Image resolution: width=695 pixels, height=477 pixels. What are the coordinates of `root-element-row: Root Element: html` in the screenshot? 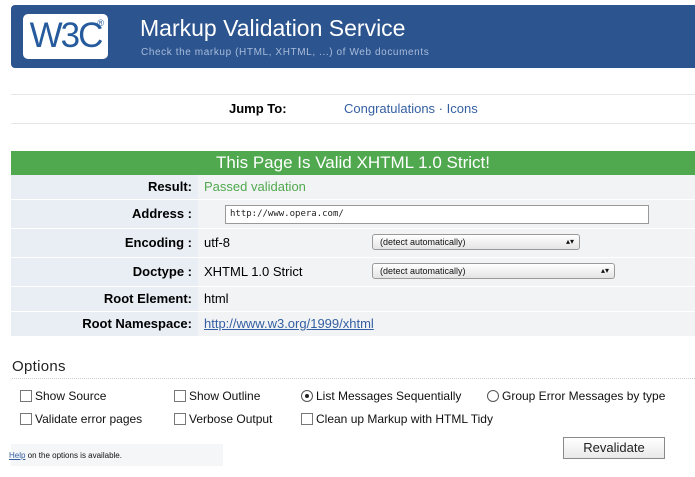 It's located at (353, 299).